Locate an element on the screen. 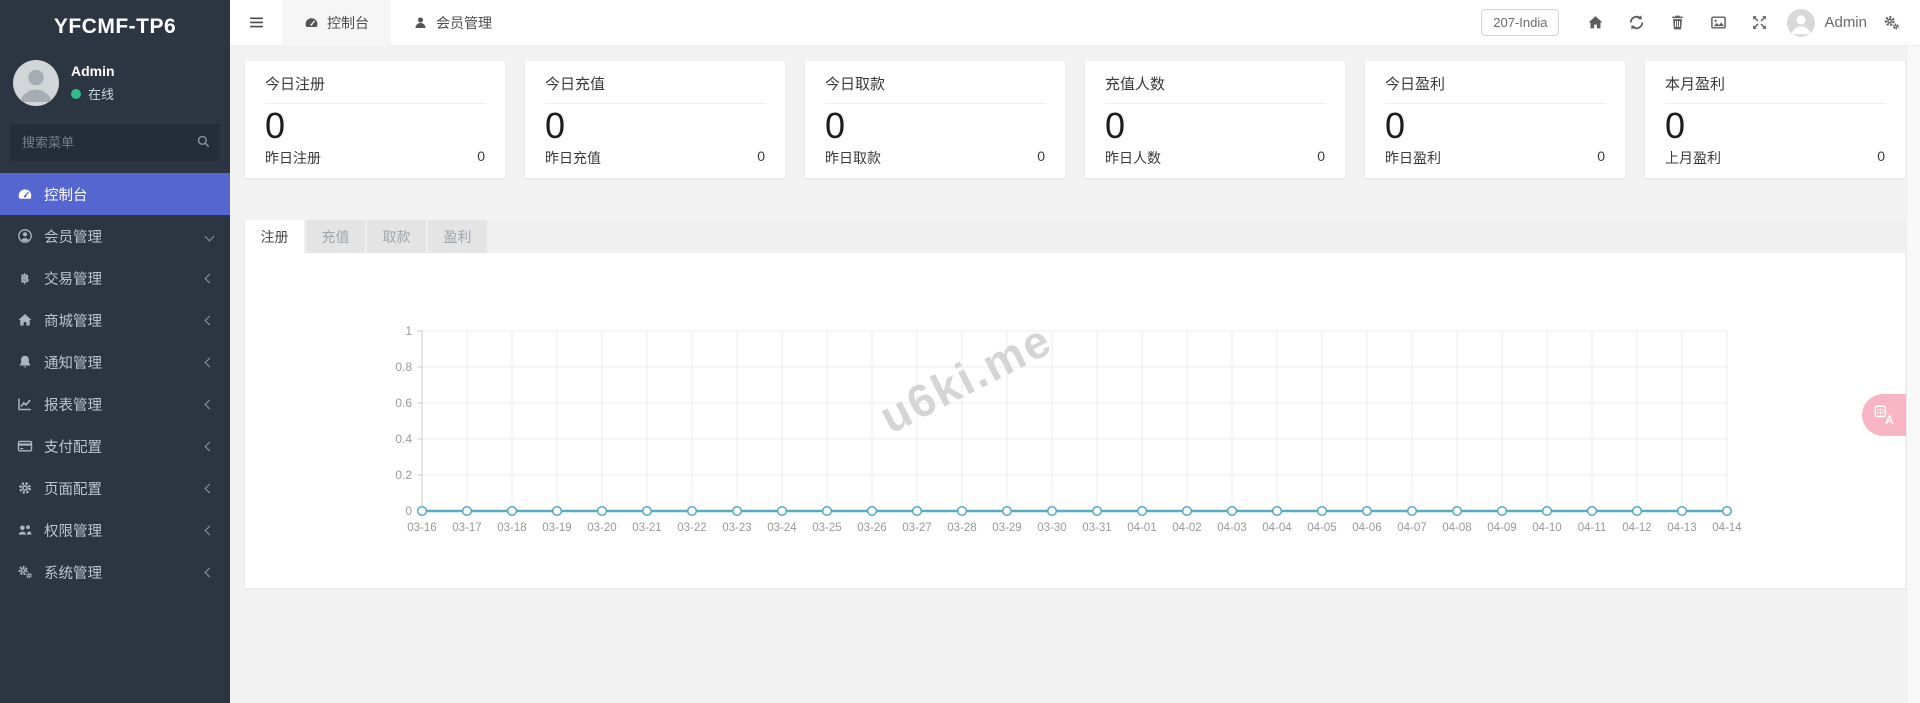  sidebar-item-2: ฿ 交易管理 is located at coordinates (115, 278).